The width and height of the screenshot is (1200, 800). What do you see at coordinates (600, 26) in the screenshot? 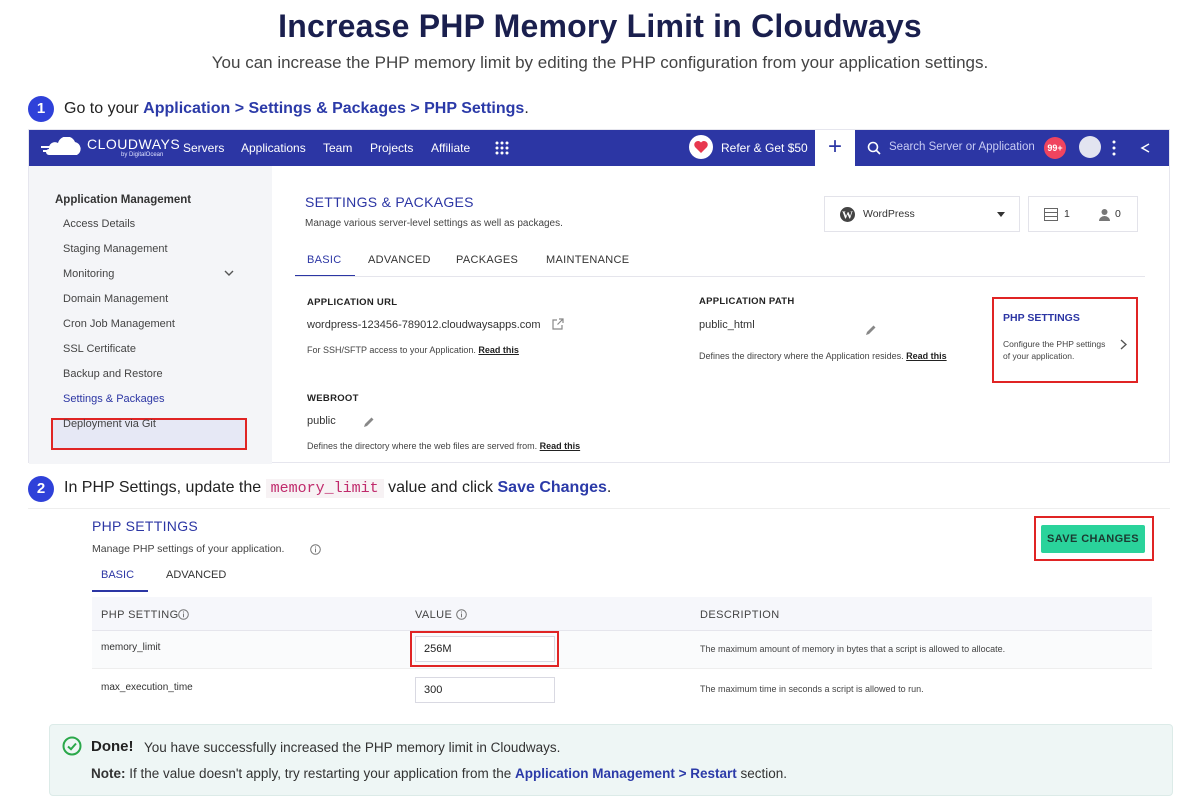
I see `page-title: Increase PHP Memory Limit in Cloudways` at bounding box center [600, 26].